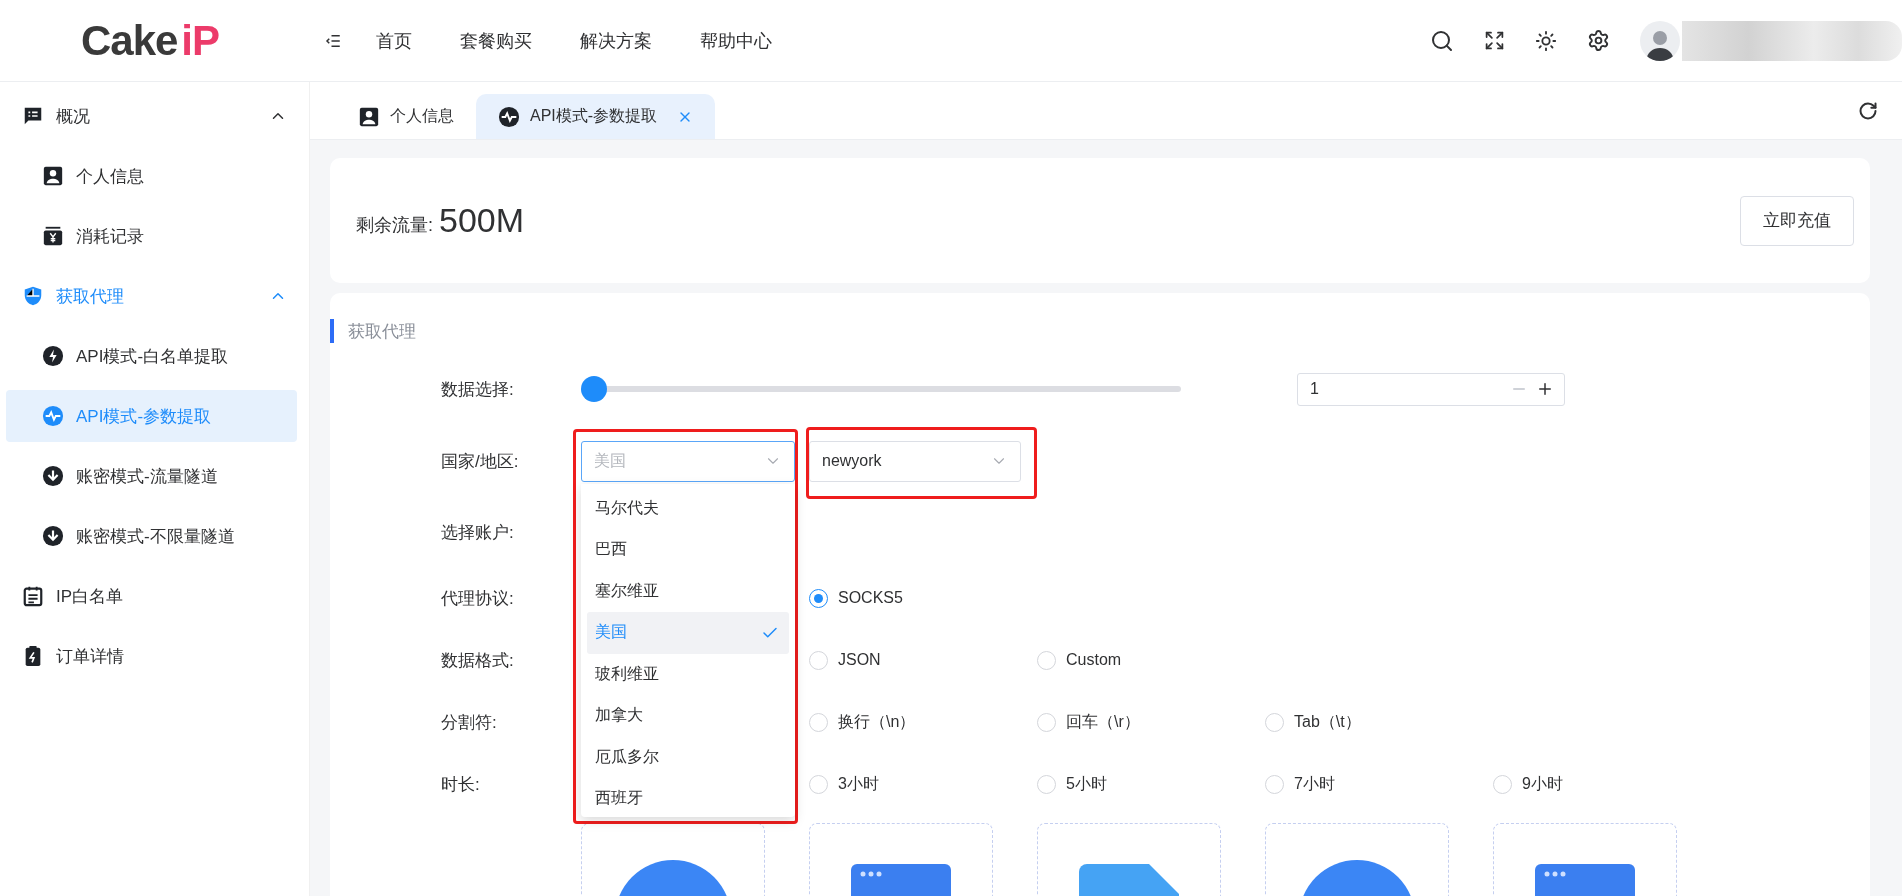 This screenshot has height=896, width=1902. Describe the element at coordinates (1598, 40) in the screenshot. I see `settings-icon` at that location.